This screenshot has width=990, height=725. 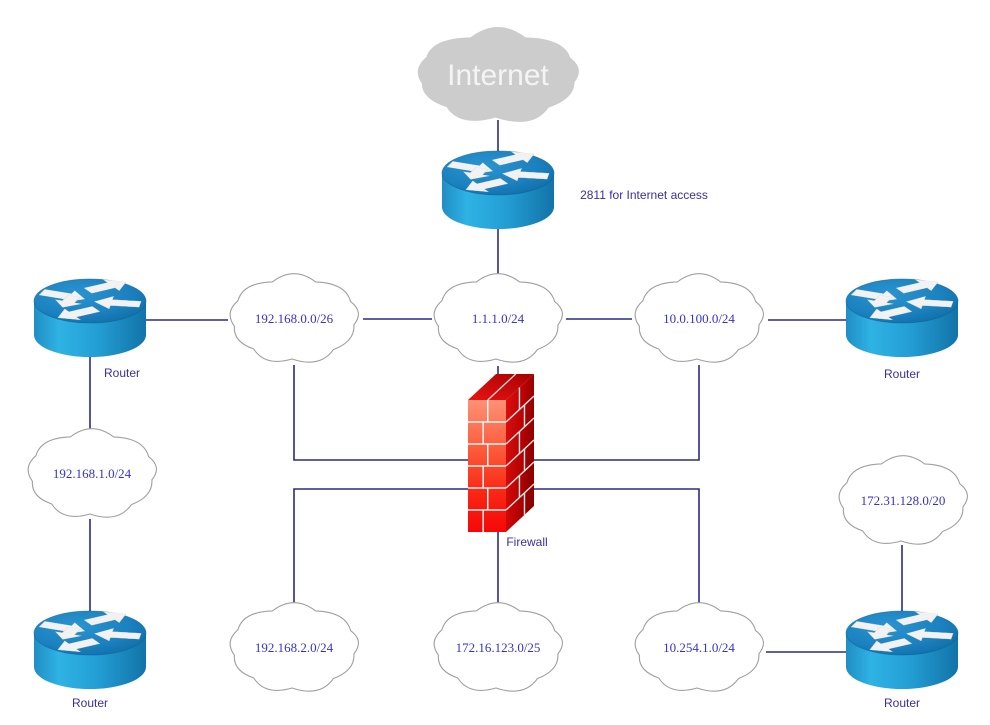 I want to click on net-192-168-2-0-24-shape, so click(x=294, y=647).